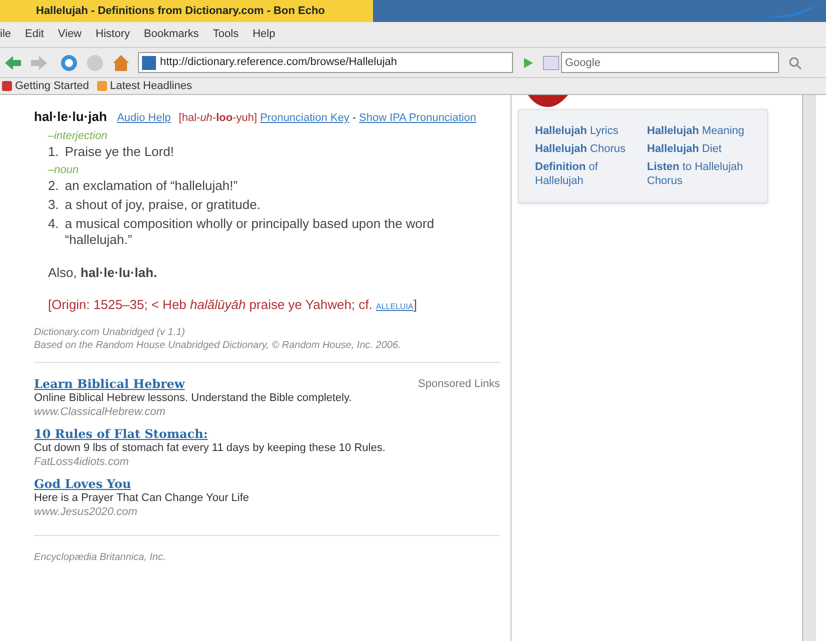 The image size is (826, 641). I want to click on bookmark-link: Getting Started, so click(45, 86).